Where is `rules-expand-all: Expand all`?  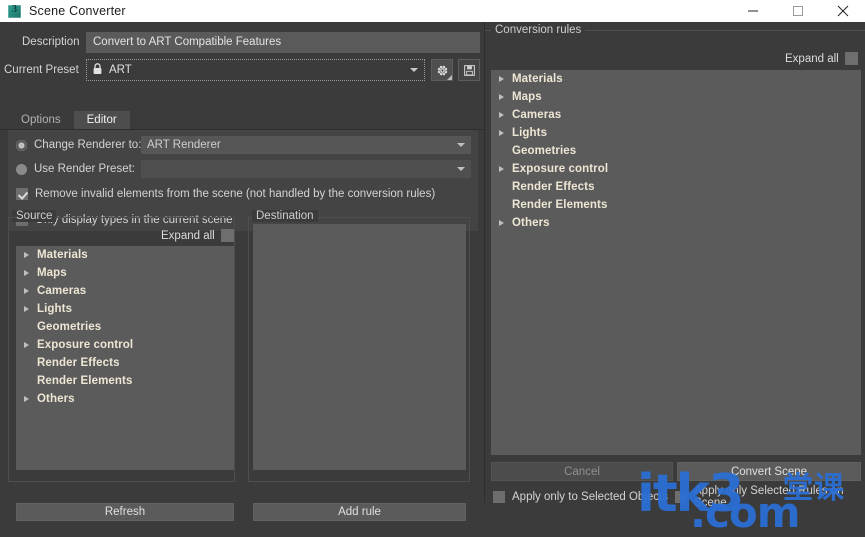
rules-expand-all: Expand all is located at coordinates (821, 58).